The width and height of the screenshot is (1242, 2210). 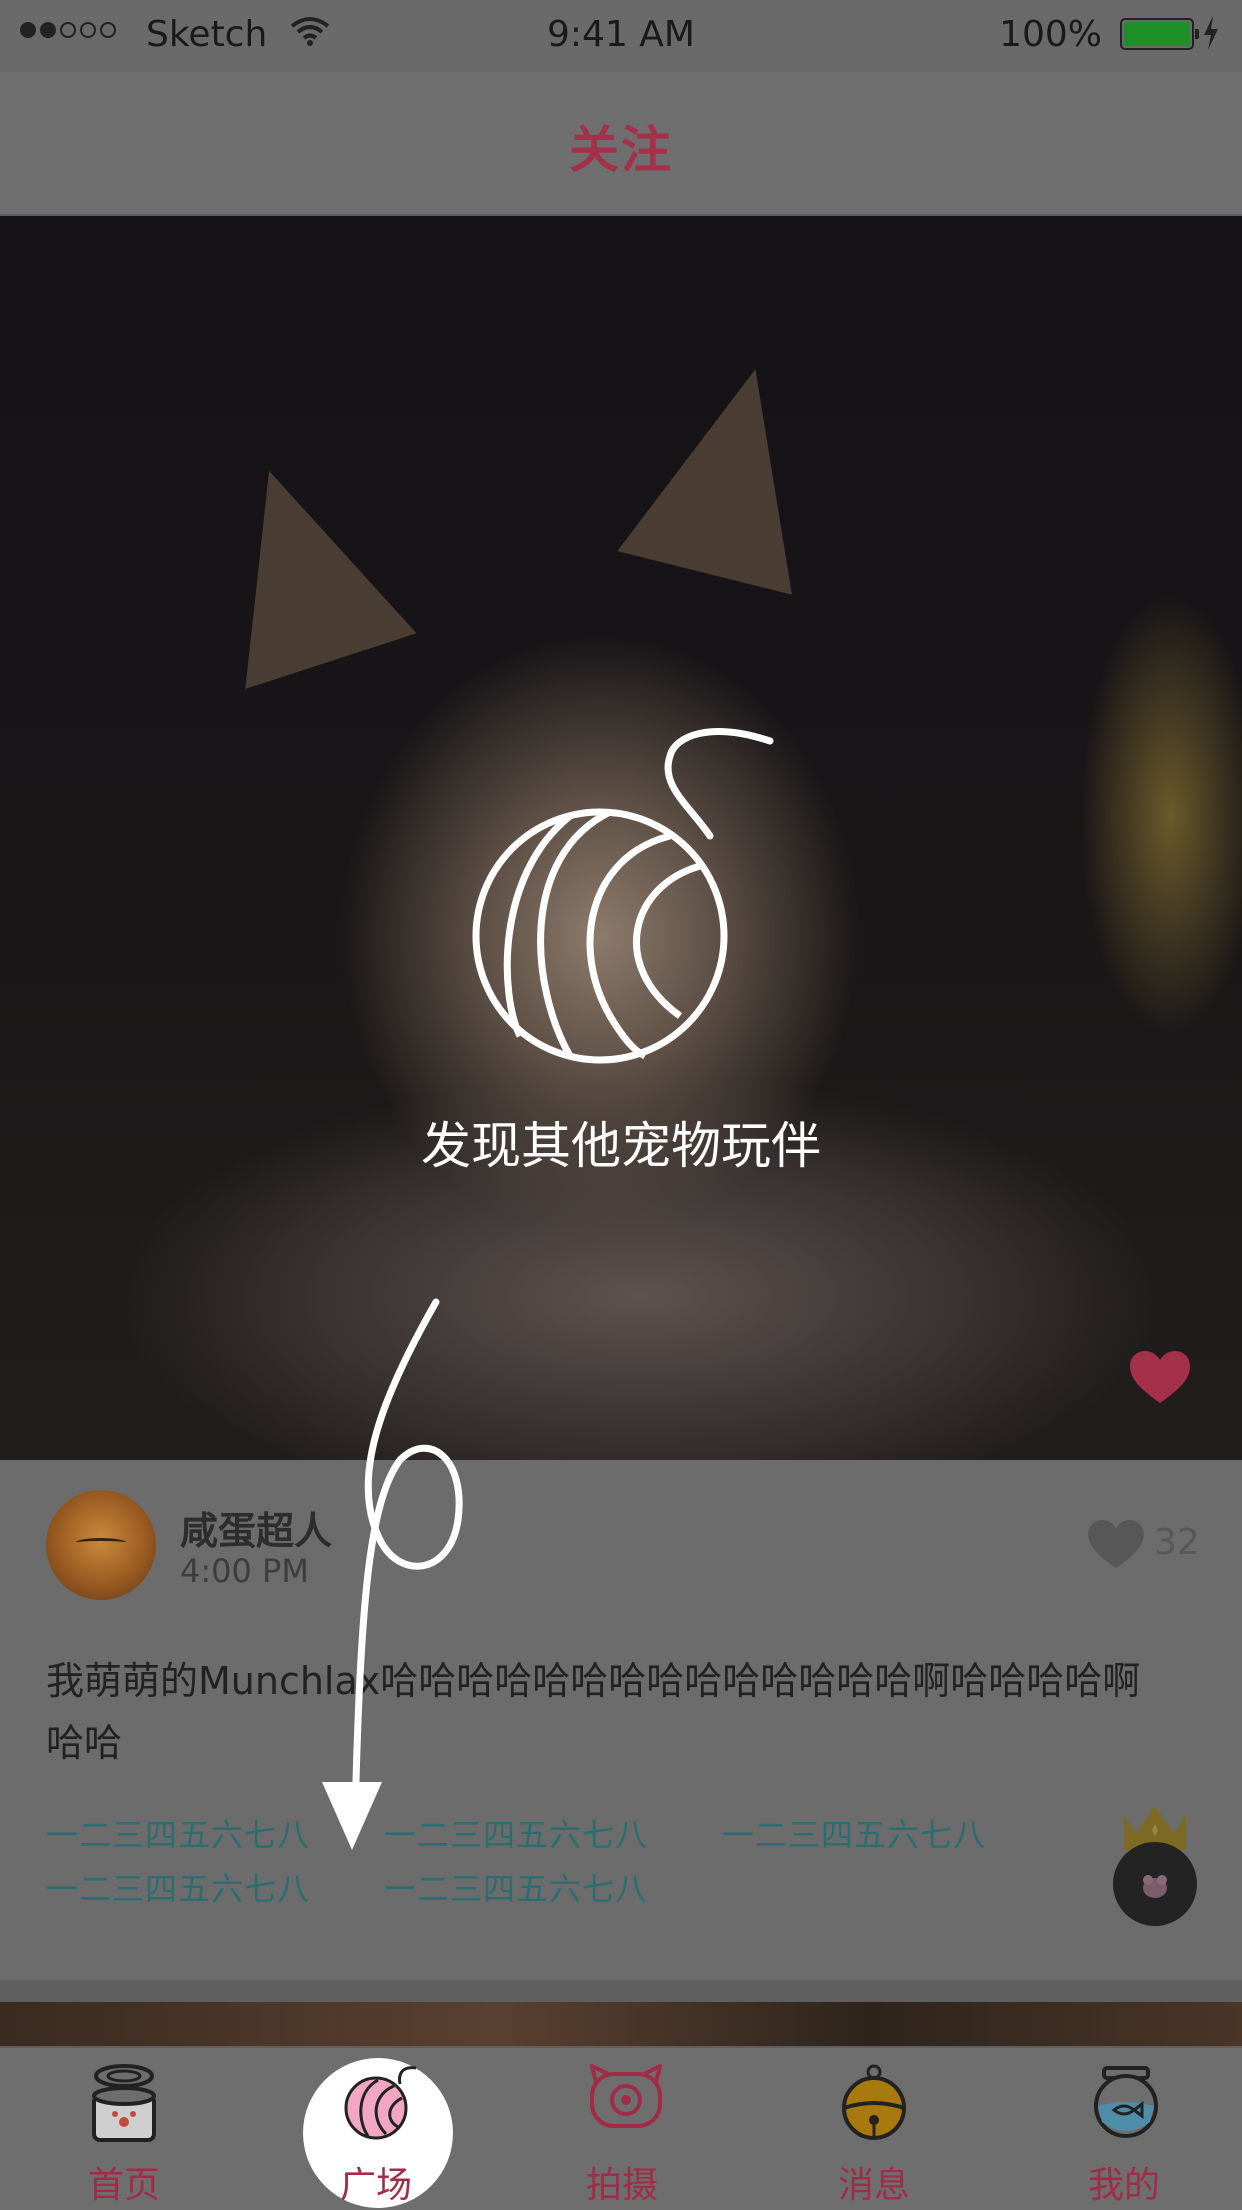 I want to click on tab-label: 首页, so click(x=123, y=2185).